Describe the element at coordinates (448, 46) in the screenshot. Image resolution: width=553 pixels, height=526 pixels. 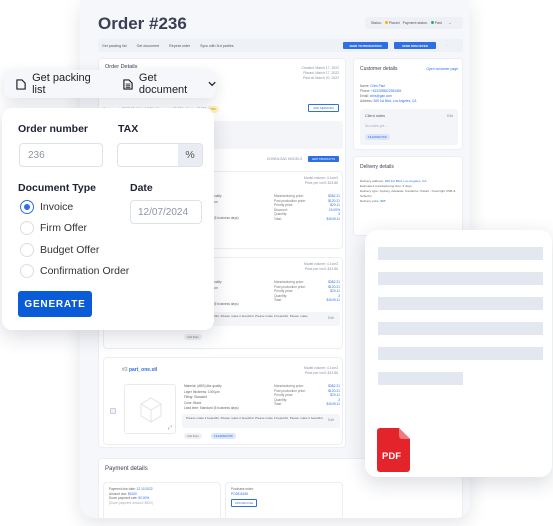
I see `more-icon: ···` at that location.